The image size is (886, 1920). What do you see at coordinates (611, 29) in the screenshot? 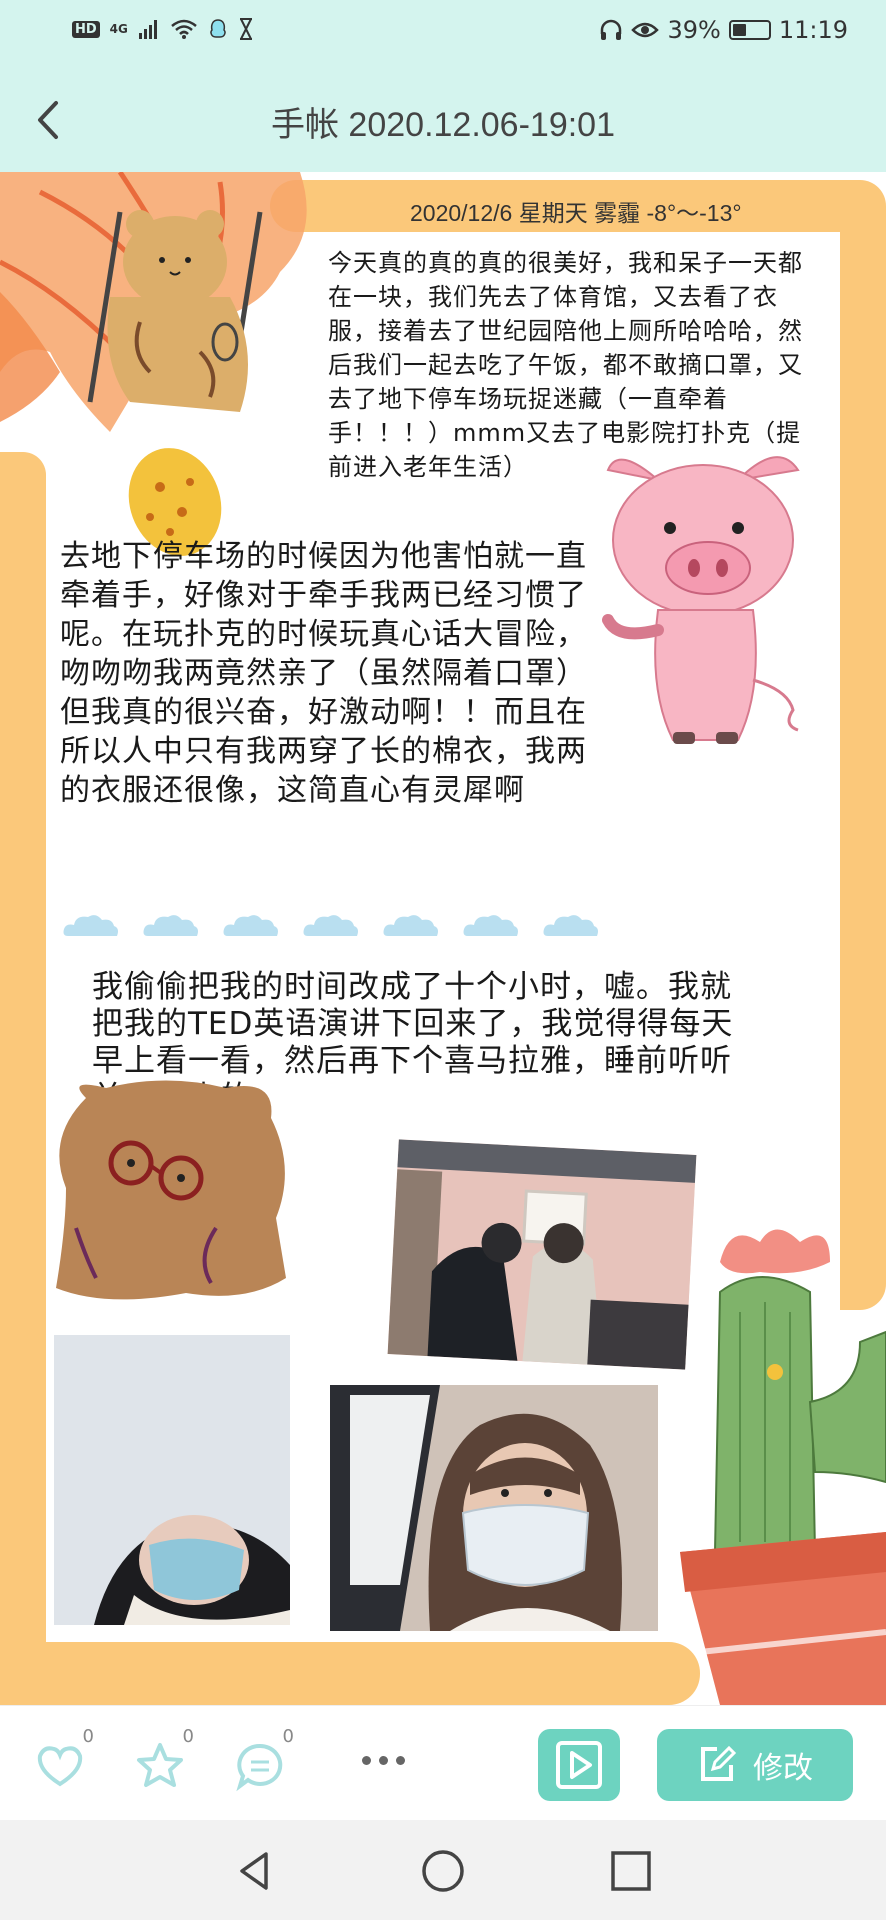
I see `headphones-icon` at bounding box center [611, 29].